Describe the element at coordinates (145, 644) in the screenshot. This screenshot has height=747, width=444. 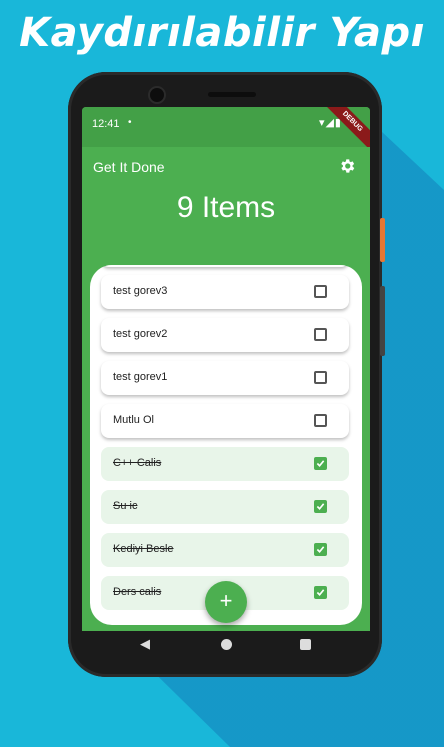
I see `back-icon: ◀` at that location.